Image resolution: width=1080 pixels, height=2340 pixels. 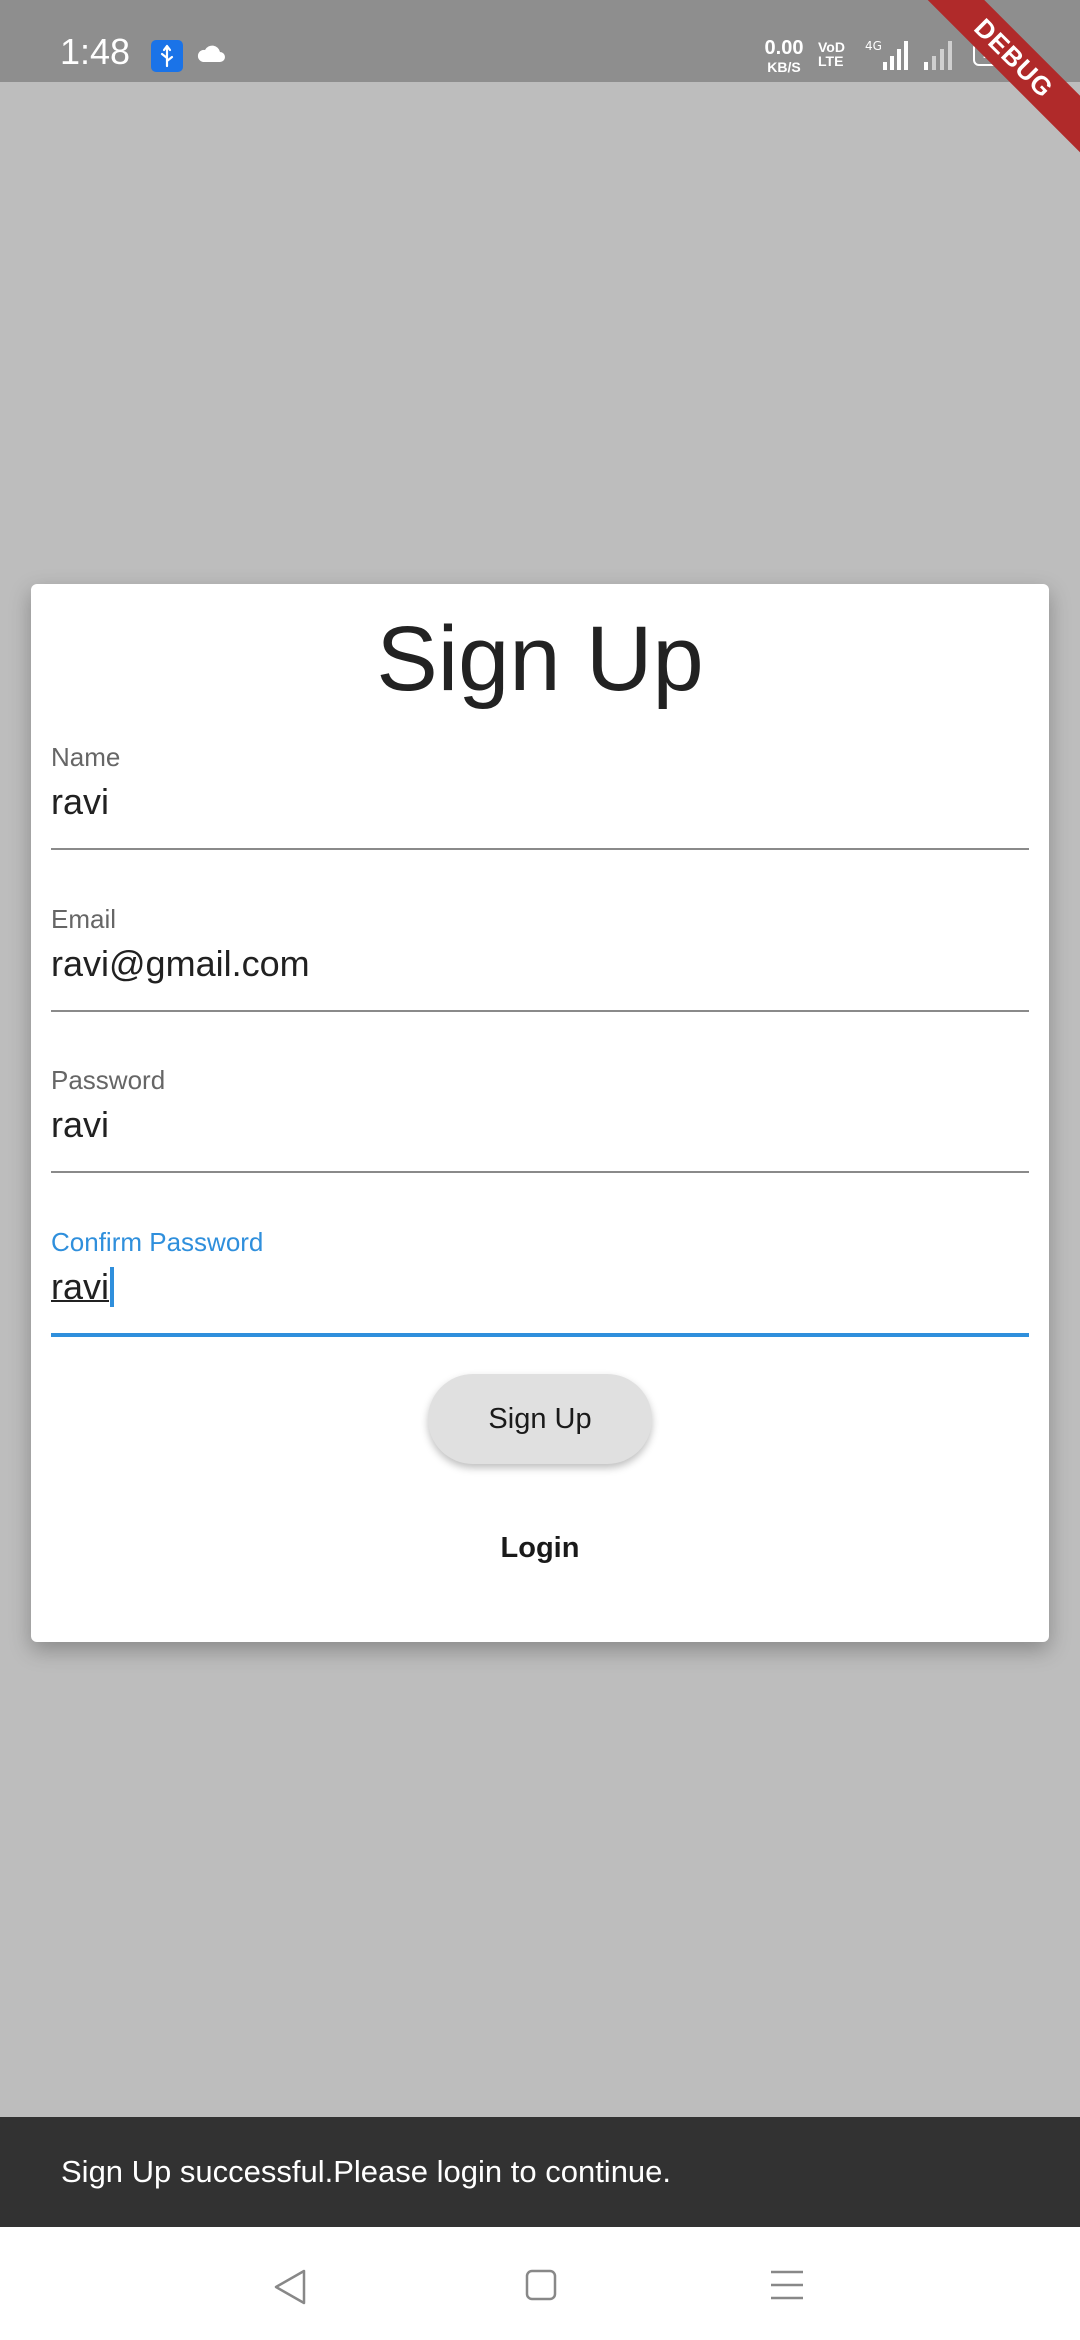 I want to click on name-field: Name ravi, so click(x=540, y=802).